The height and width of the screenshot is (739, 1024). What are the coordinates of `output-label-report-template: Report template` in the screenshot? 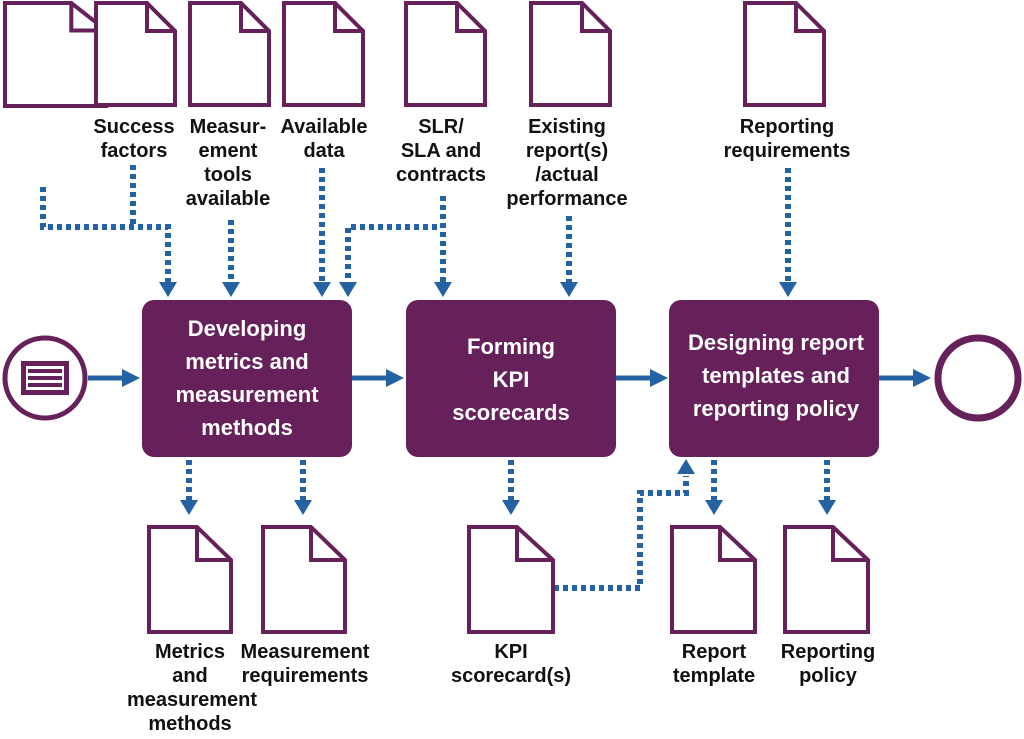 It's located at (714, 664).